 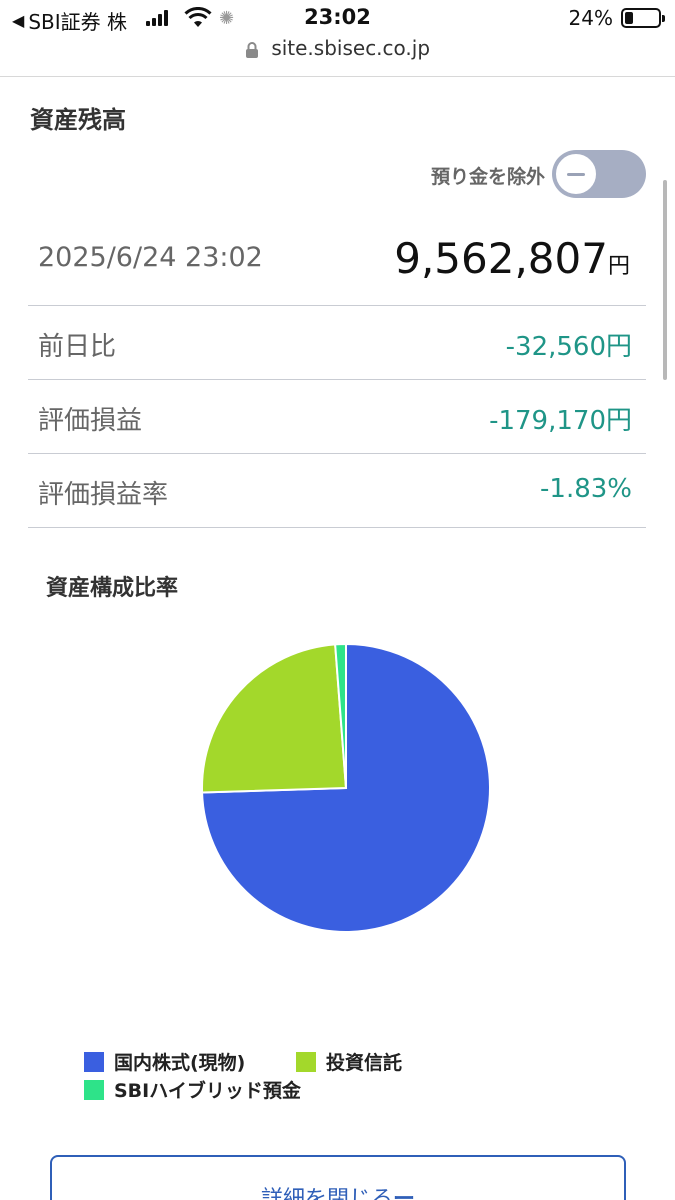 What do you see at coordinates (337, 343) in the screenshot?
I see `stat-row-day-change: 前日比 -32,560円` at bounding box center [337, 343].